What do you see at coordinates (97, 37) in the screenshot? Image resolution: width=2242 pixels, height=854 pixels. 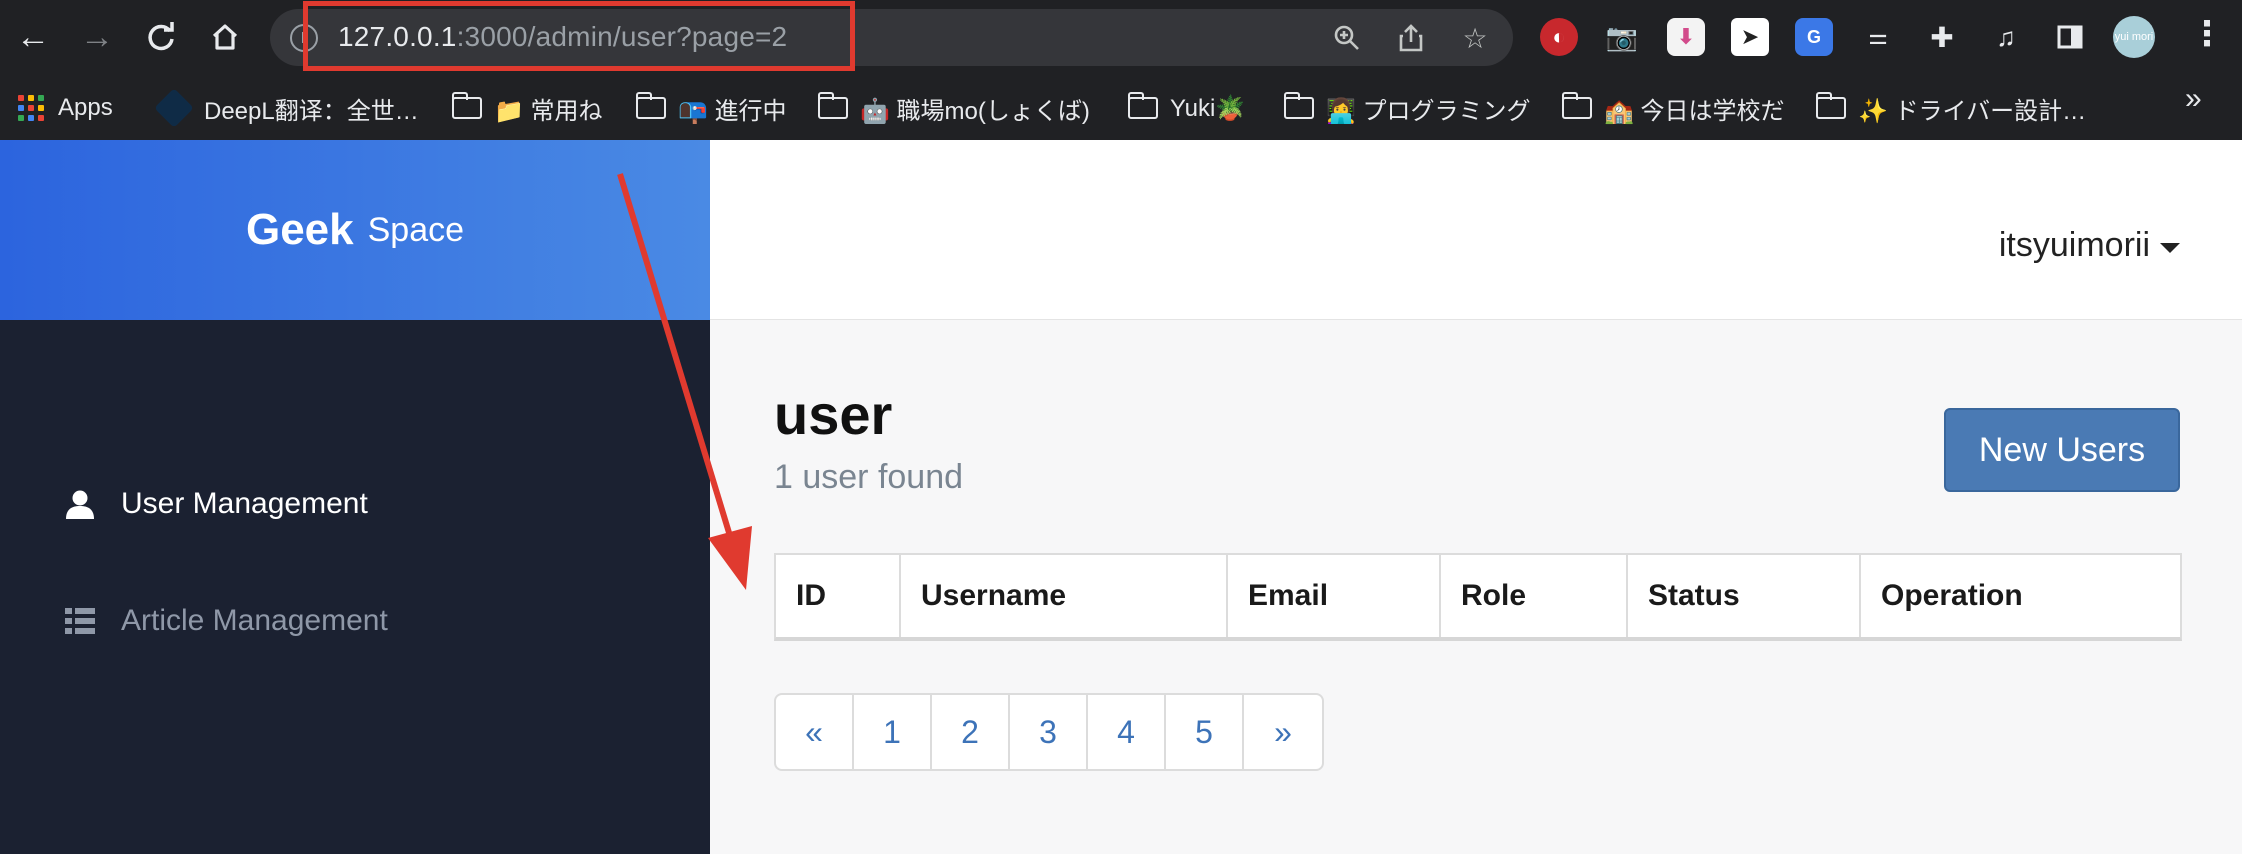 I see `forward-arrow-icon: →` at bounding box center [97, 37].